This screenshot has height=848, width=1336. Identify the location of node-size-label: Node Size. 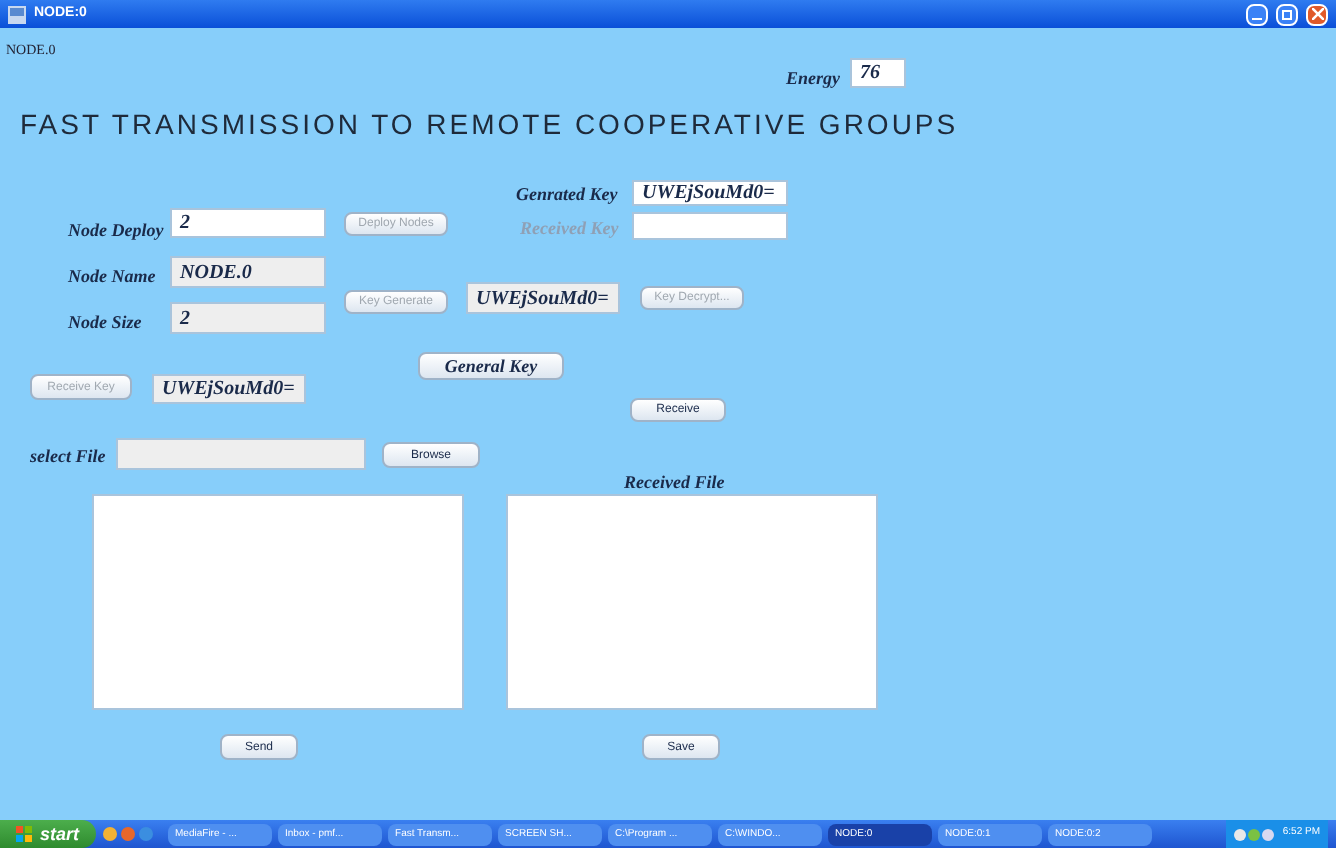
(105, 323).